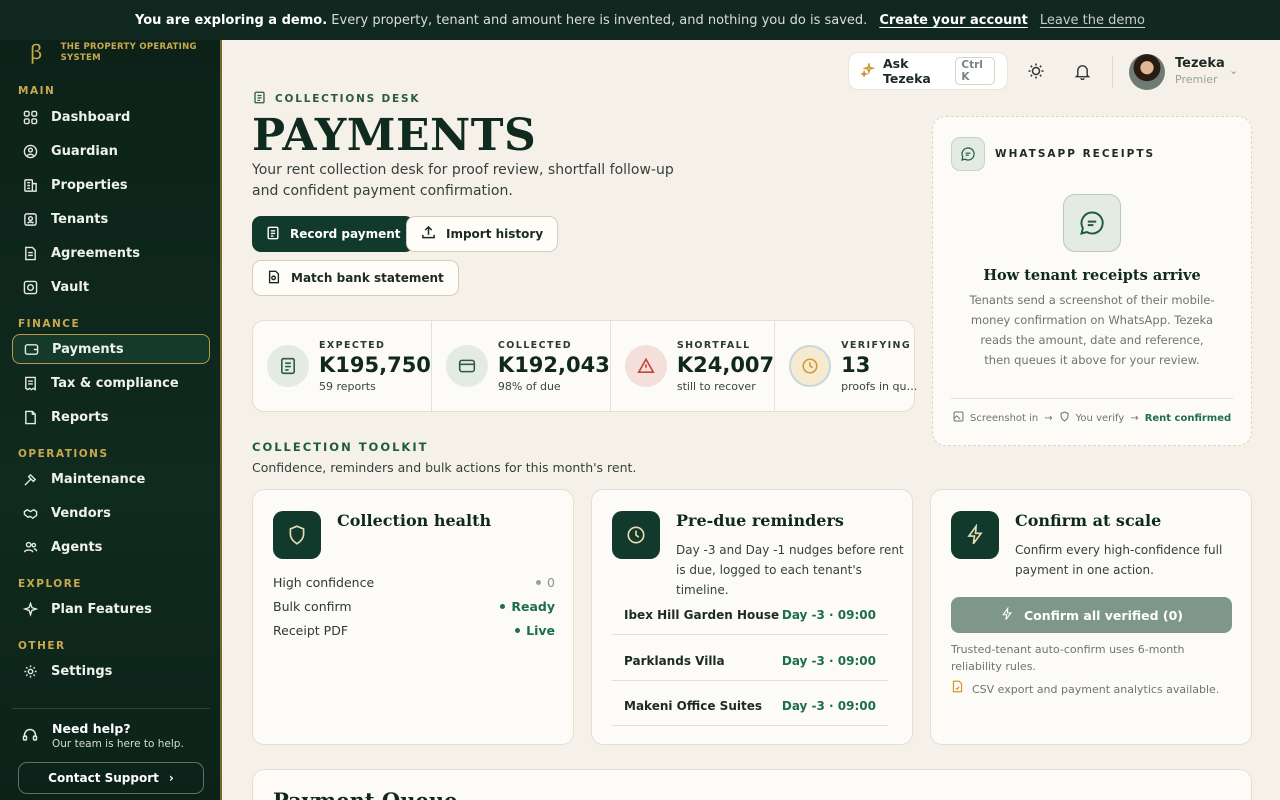 This screenshot has height=800, width=1280. I want to click on upload-icon, so click(428, 234).